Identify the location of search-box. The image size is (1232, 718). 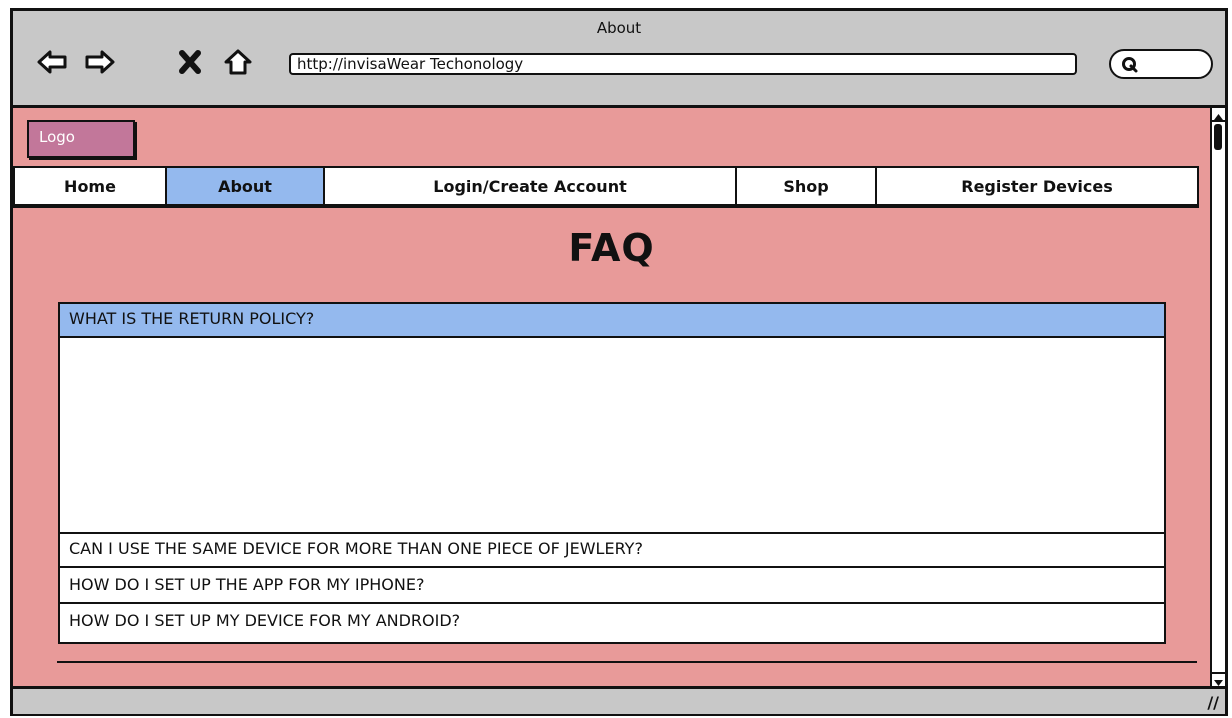
(1161, 64).